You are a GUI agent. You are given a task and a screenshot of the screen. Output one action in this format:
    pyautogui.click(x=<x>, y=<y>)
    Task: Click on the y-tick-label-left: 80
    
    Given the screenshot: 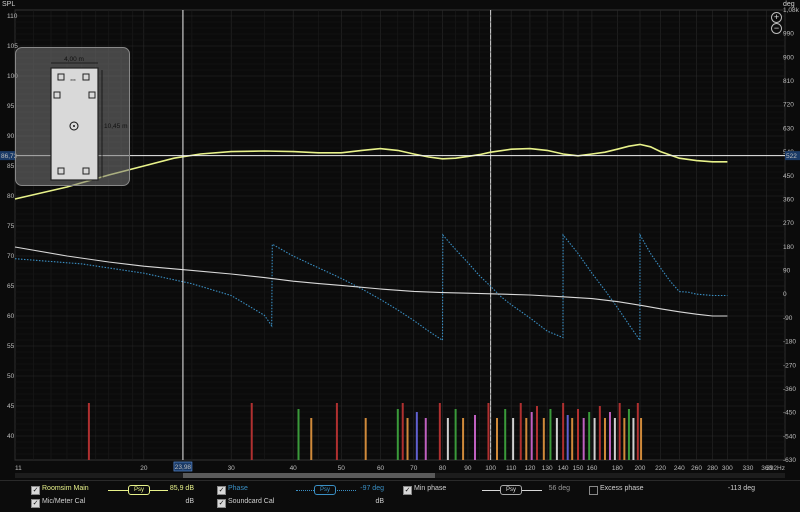 What is the action you would take?
    pyautogui.click(x=11, y=196)
    